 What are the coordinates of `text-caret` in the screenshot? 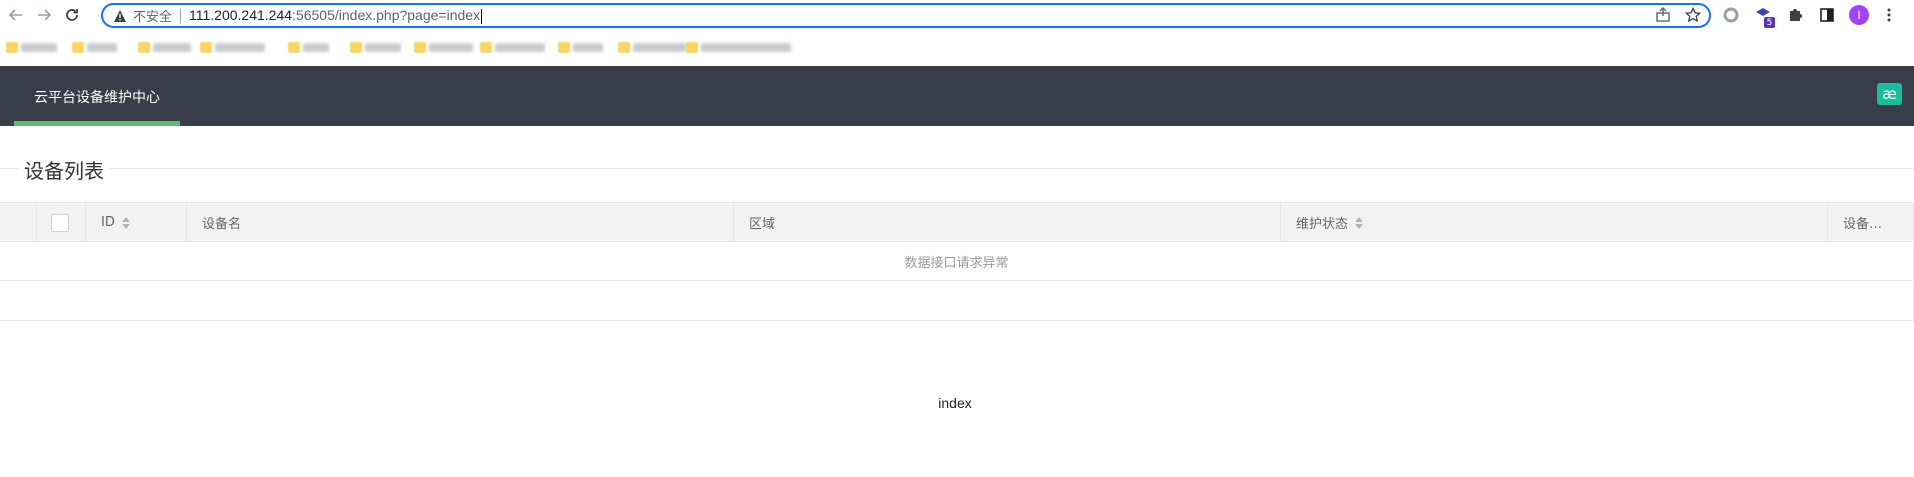 It's located at (482, 16).